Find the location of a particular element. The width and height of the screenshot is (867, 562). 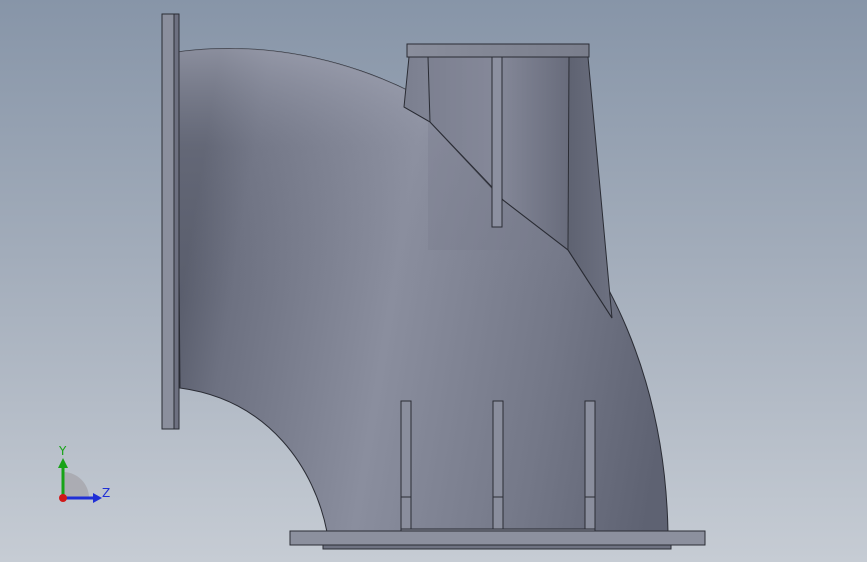

bottom-flange is located at coordinates (497, 540).